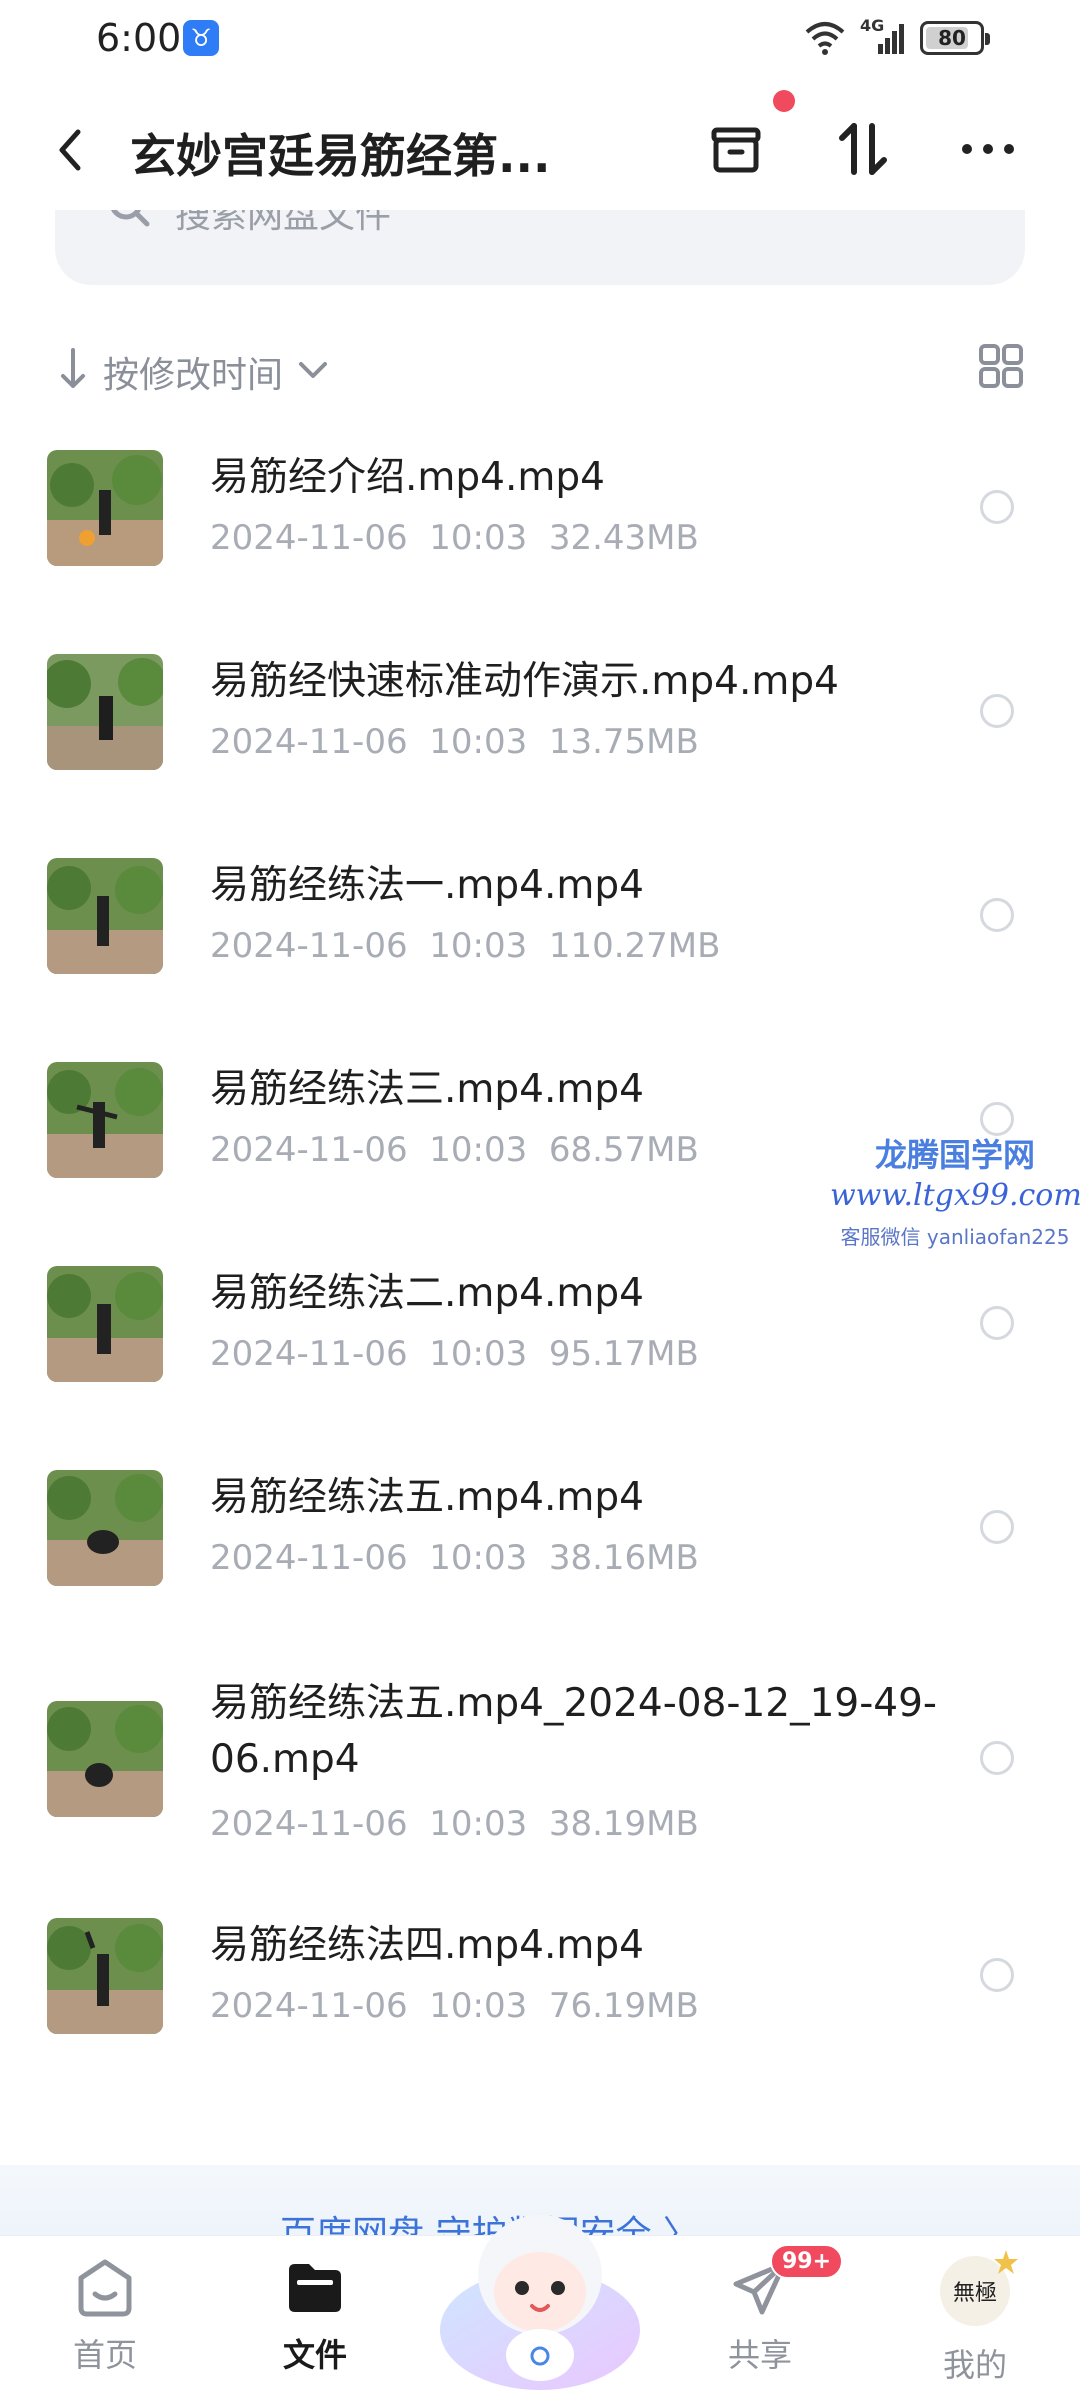  Describe the element at coordinates (736, 149) in the screenshot. I see `transfer-list-icon` at that location.